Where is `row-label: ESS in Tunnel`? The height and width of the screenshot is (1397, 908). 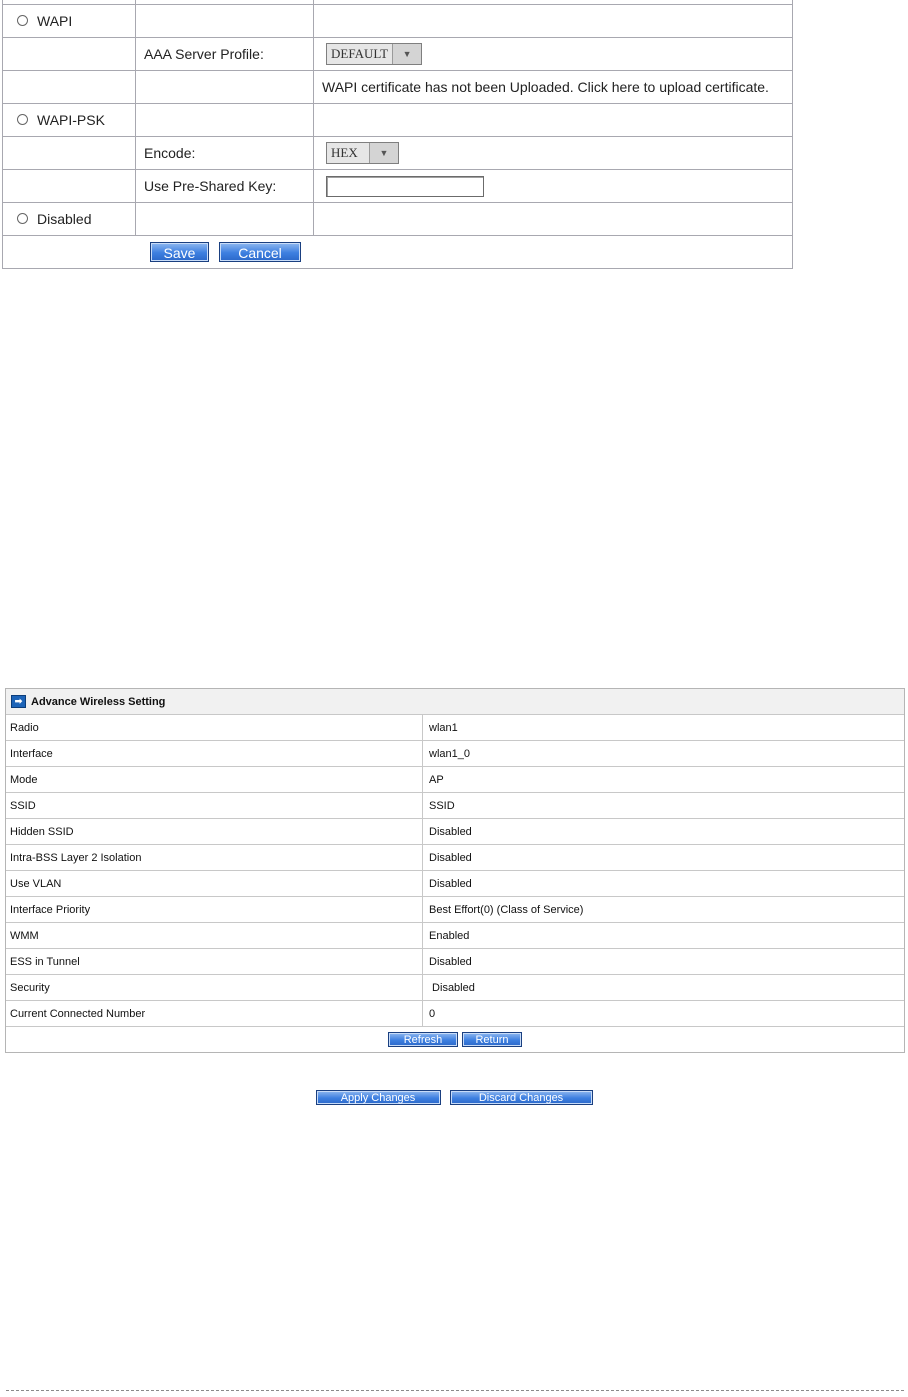 row-label: ESS in Tunnel is located at coordinates (214, 961).